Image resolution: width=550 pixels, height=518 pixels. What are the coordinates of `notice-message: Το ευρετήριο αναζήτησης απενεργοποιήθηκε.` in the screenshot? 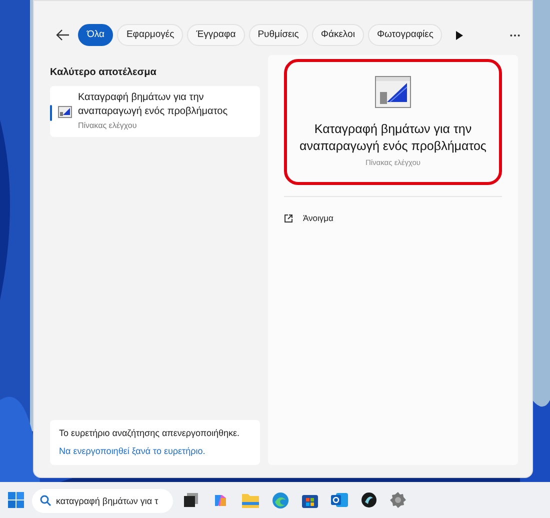 It's located at (149, 433).